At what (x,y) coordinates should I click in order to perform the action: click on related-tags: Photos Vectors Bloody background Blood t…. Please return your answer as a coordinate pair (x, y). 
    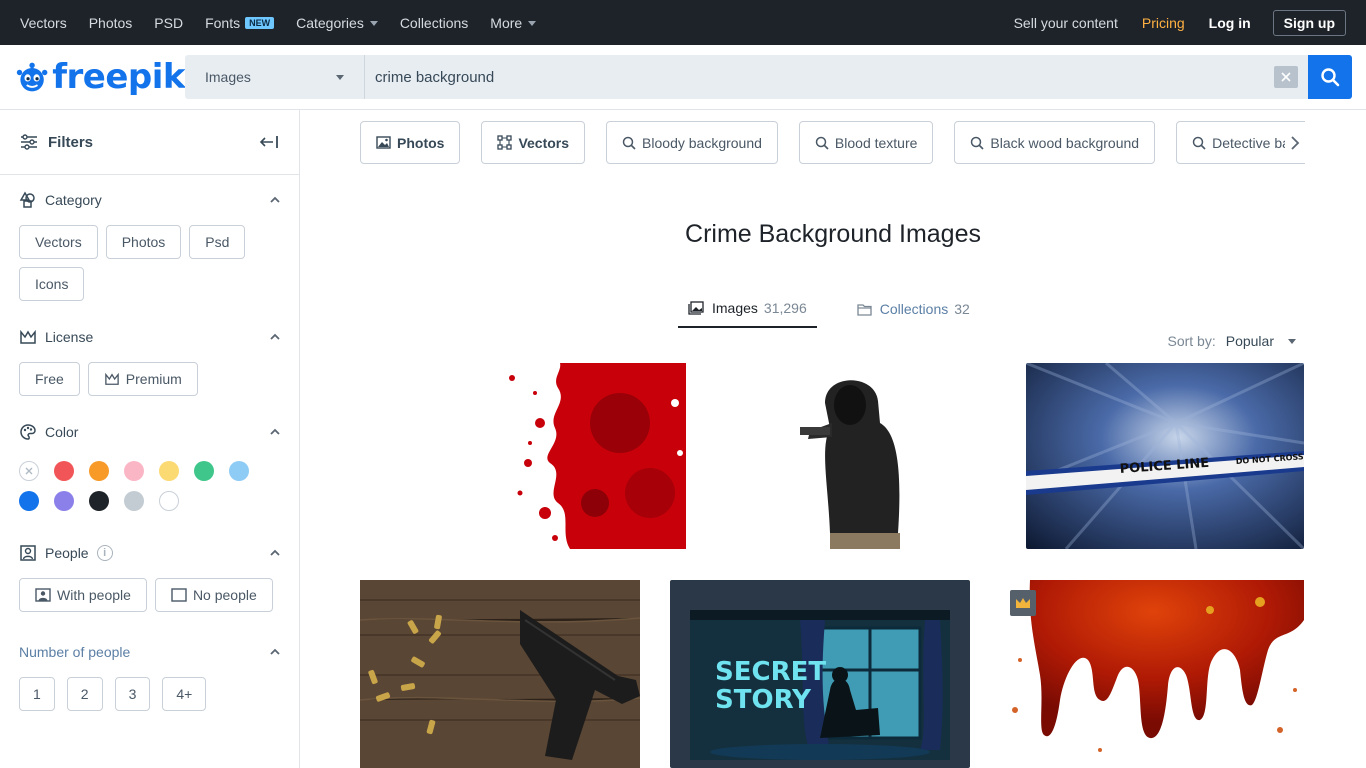
    Looking at the image, I should click on (832, 143).